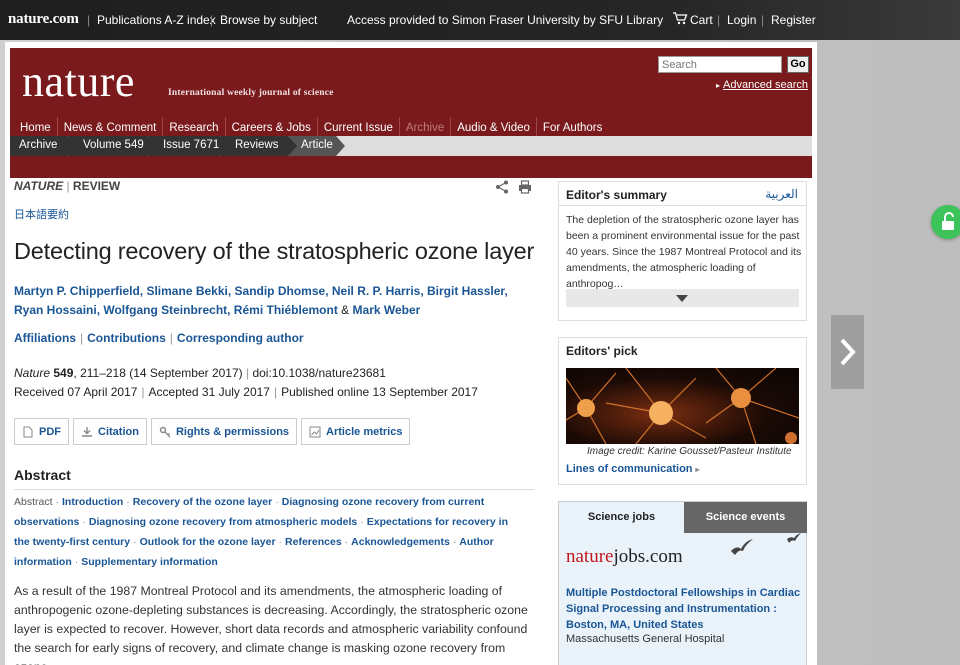 The width and height of the screenshot is (960, 665). What do you see at coordinates (602, 351) in the screenshot?
I see `editors-pick-heading: Editors' pick` at bounding box center [602, 351].